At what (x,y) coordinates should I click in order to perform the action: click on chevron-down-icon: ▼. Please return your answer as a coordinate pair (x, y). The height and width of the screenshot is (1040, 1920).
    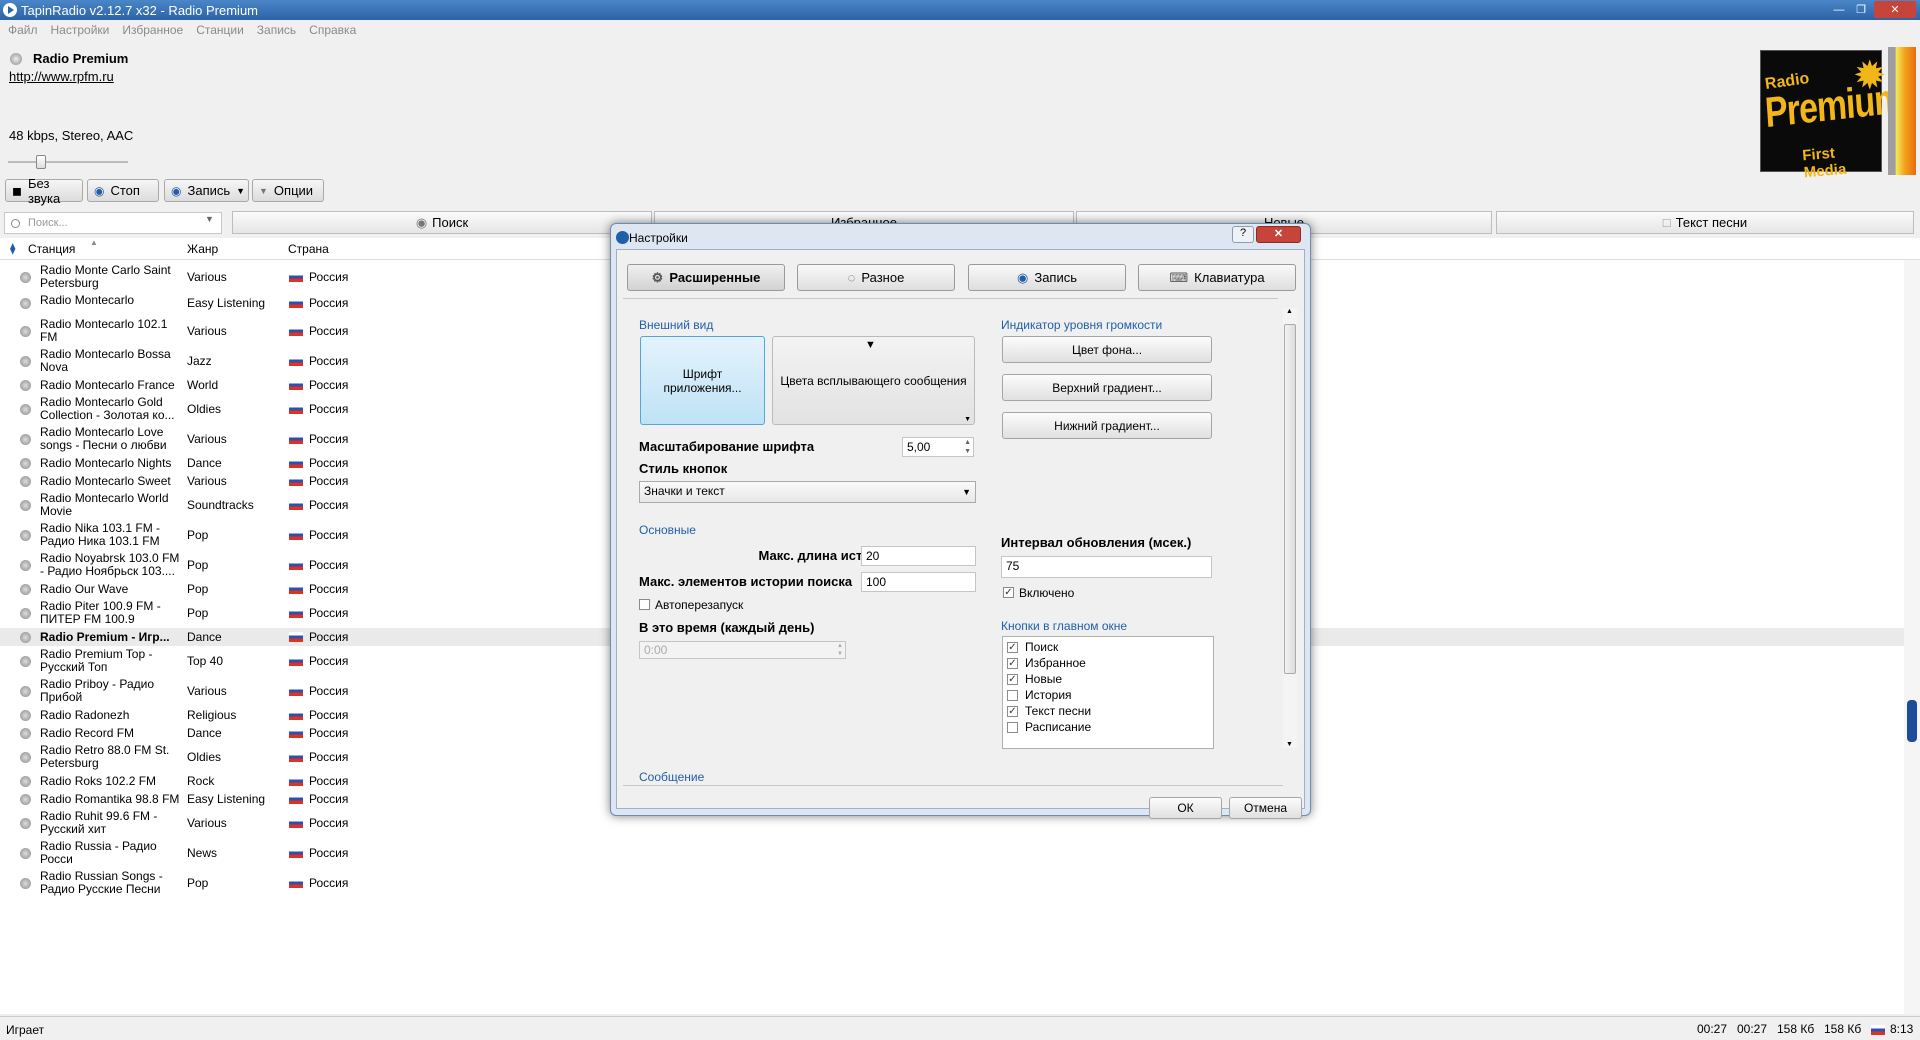
    Looking at the image, I should click on (870, 345).